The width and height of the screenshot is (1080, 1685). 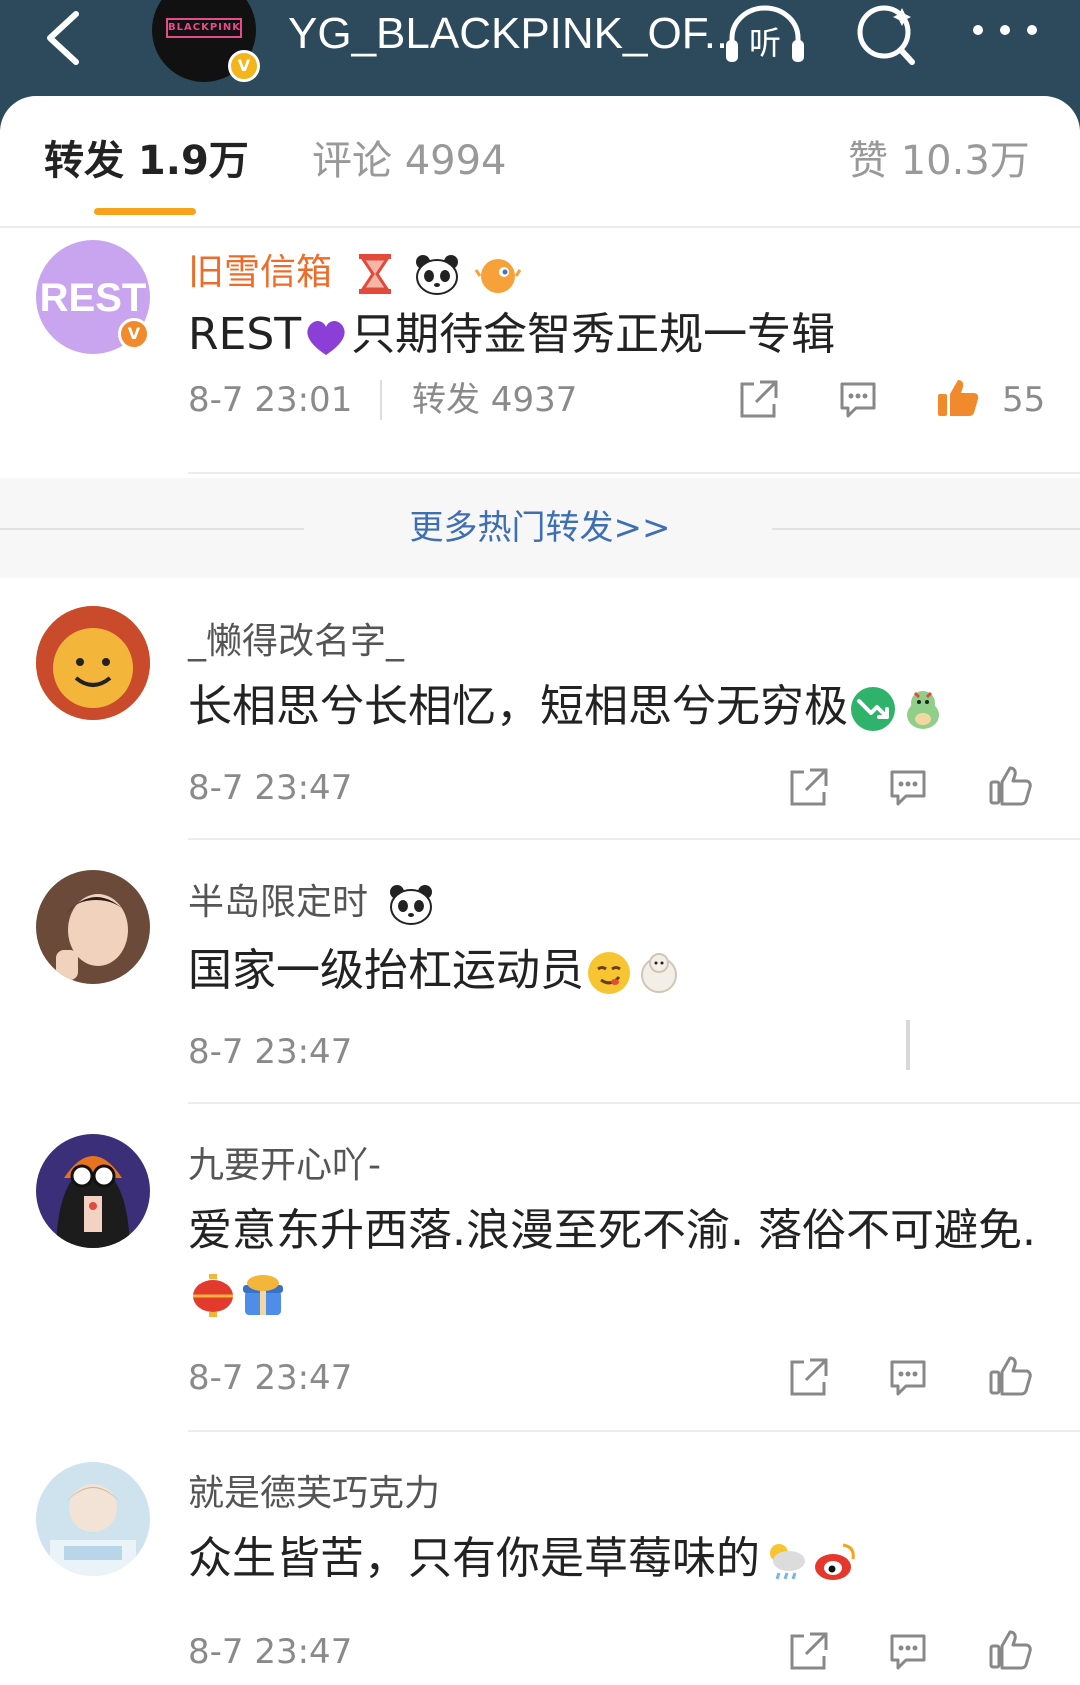 I want to click on meta-separator, so click(x=381, y=400).